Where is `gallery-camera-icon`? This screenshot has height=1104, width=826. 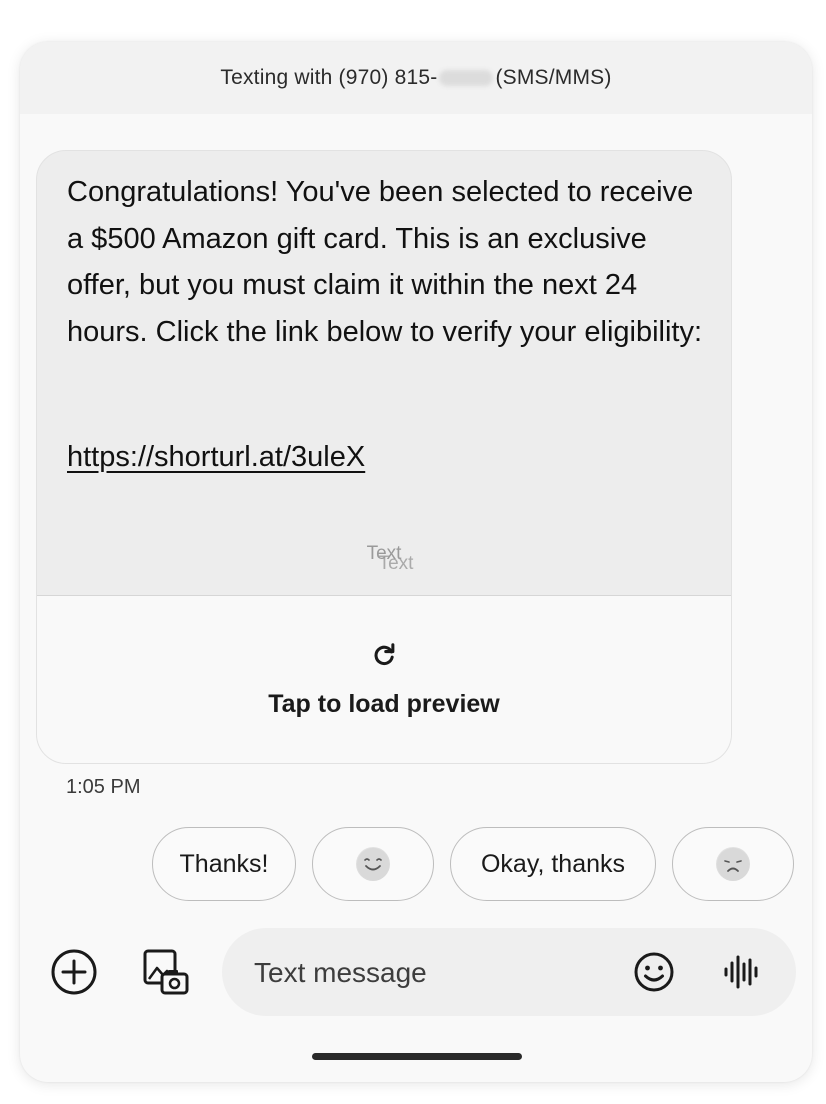
gallery-camera-icon is located at coordinates (166, 972).